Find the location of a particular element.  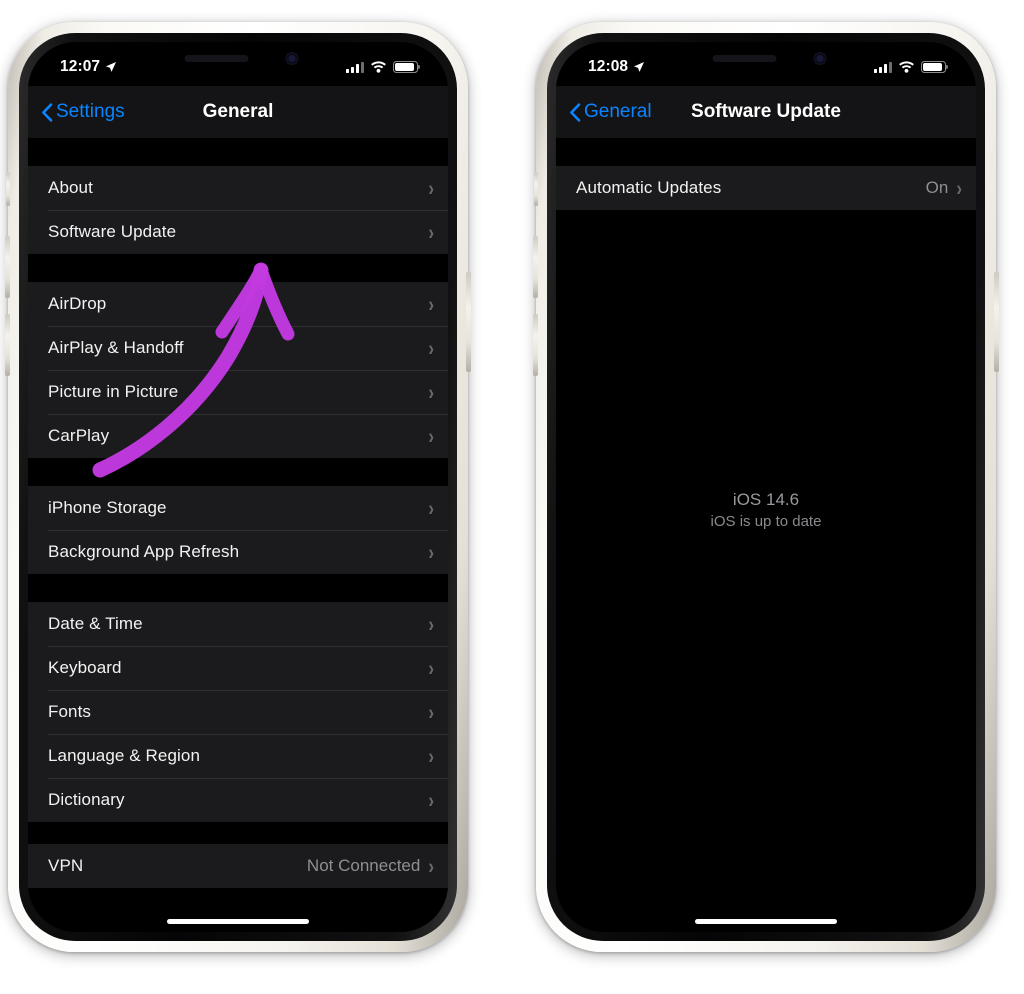

row-vpn: VPN Not Connected › is located at coordinates (238, 866).